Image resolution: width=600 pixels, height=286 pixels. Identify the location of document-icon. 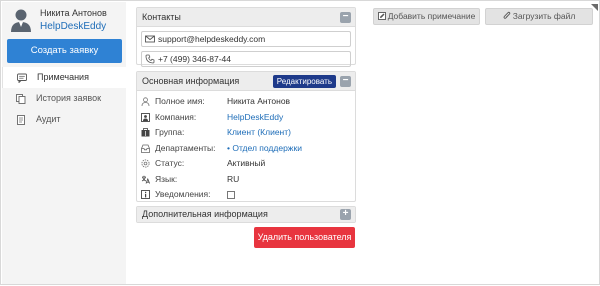
(21, 120).